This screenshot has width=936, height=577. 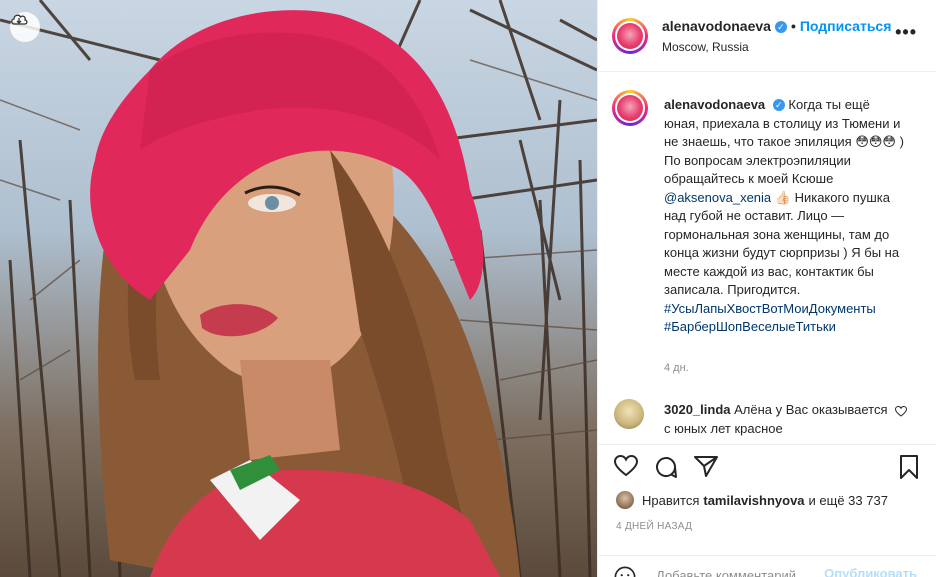 What do you see at coordinates (705, 47) in the screenshot?
I see `post-location: Moscow, Russia` at bounding box center [705, 47].